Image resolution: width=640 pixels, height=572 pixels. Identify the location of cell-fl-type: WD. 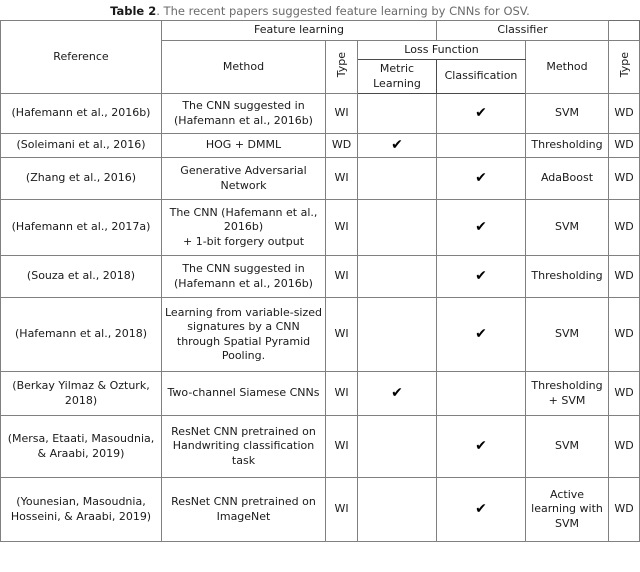
(341, 145).